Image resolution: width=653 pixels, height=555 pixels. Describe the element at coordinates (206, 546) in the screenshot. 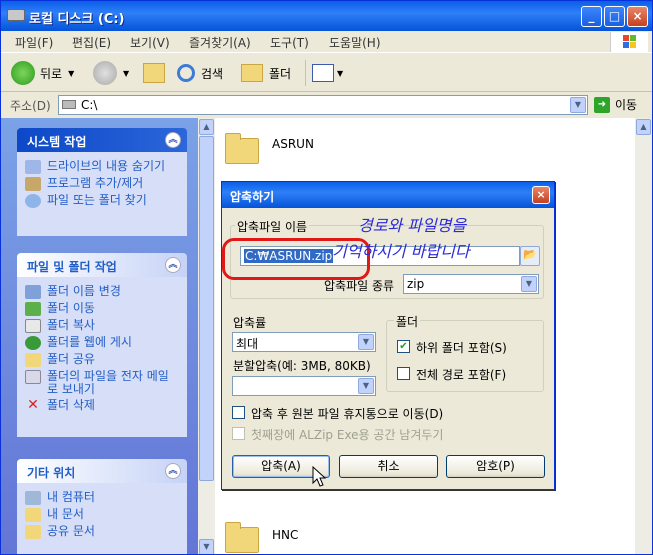

I see `scroll-down-icon: ▼` at that location.